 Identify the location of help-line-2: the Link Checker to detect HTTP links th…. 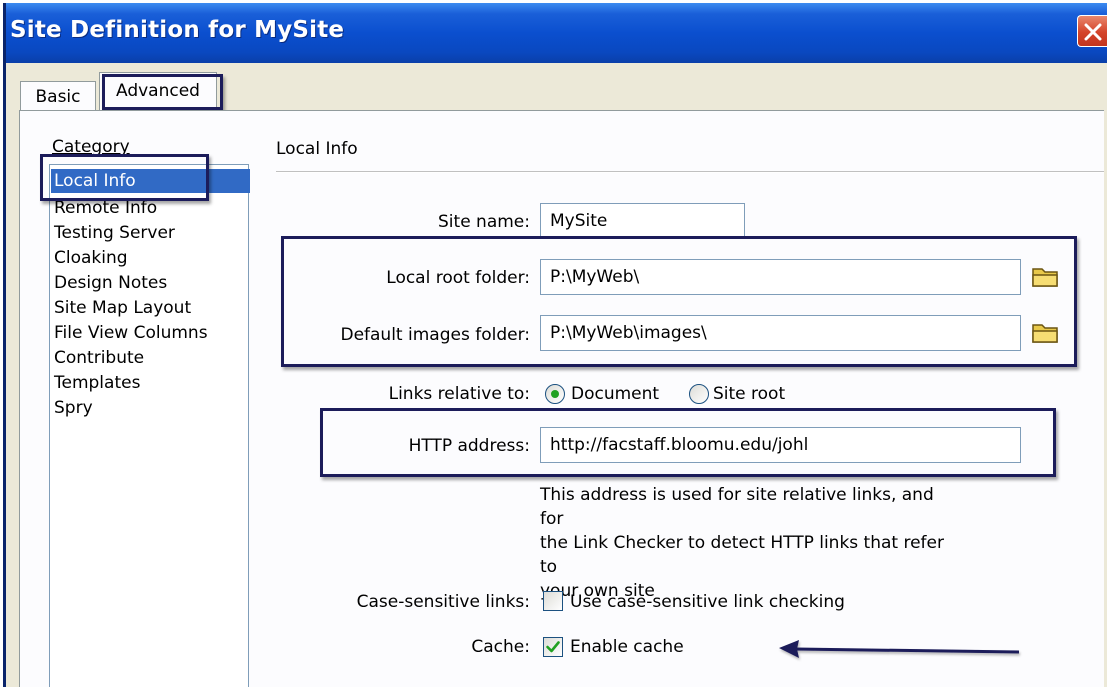
(742, 555).